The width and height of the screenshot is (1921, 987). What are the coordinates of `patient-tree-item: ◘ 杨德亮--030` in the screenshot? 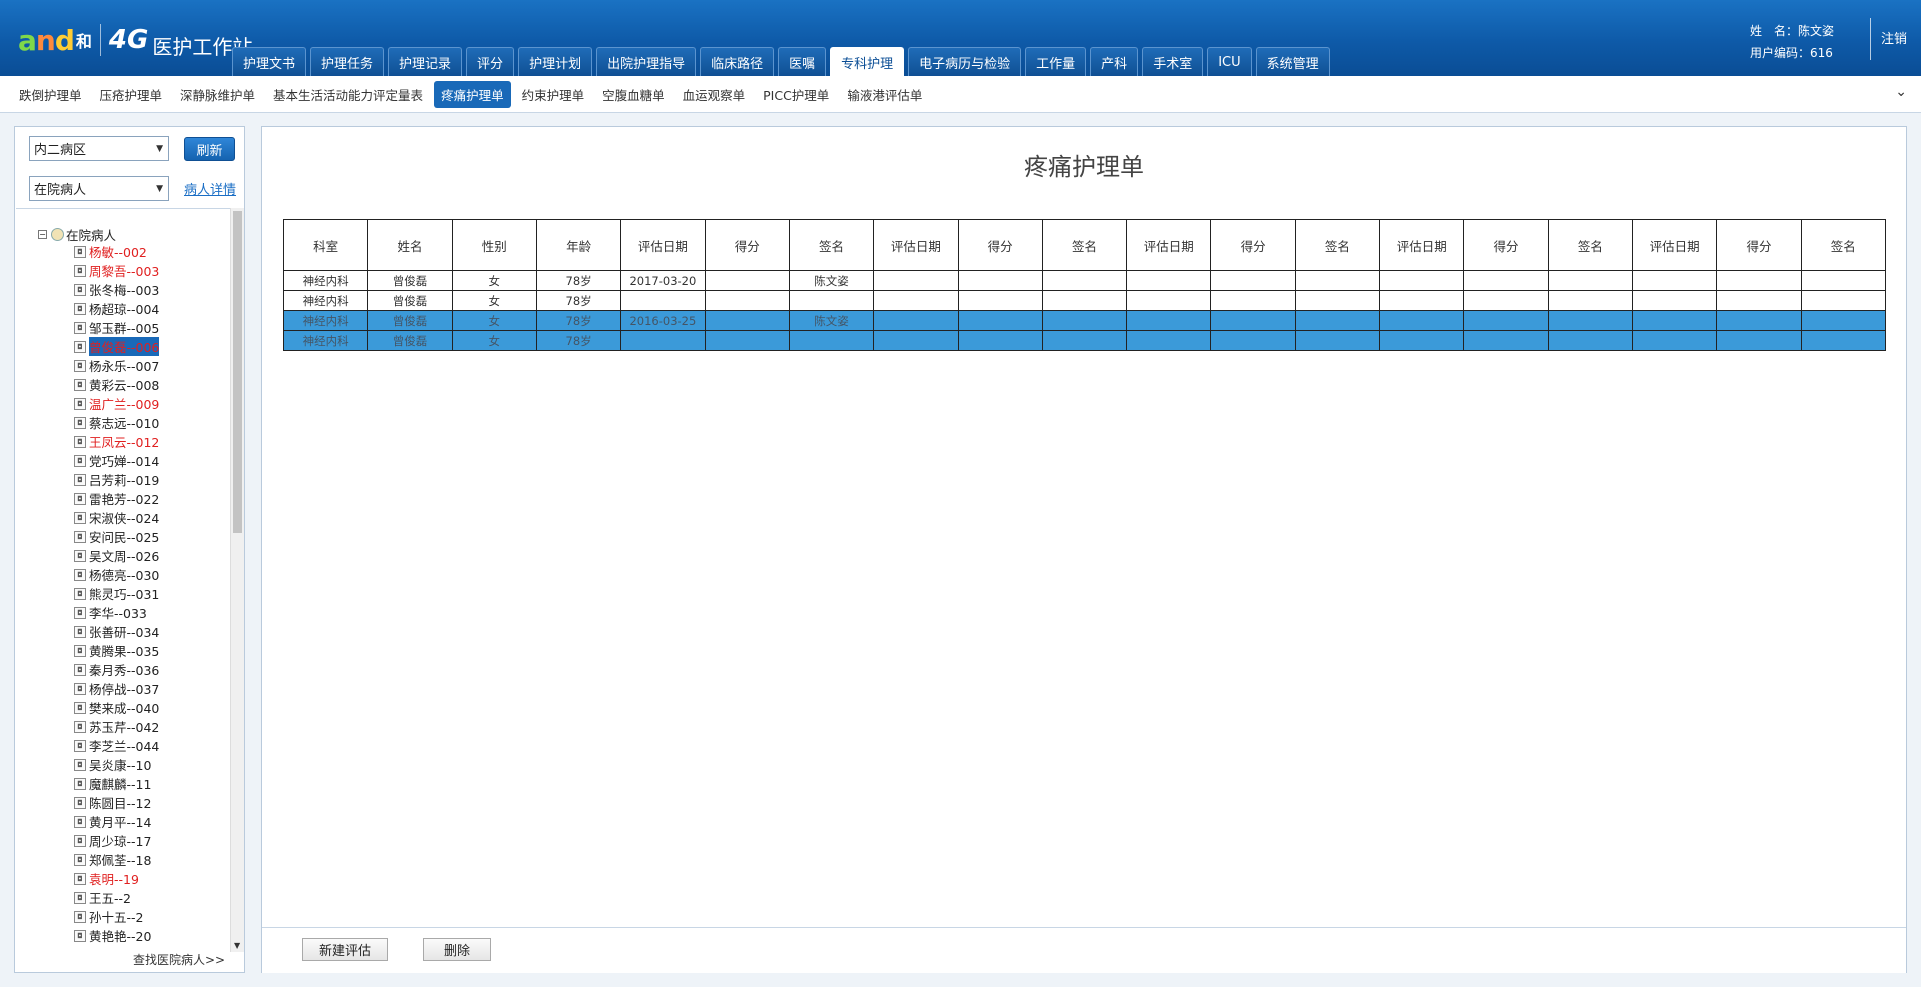 It's located at (116, 574).